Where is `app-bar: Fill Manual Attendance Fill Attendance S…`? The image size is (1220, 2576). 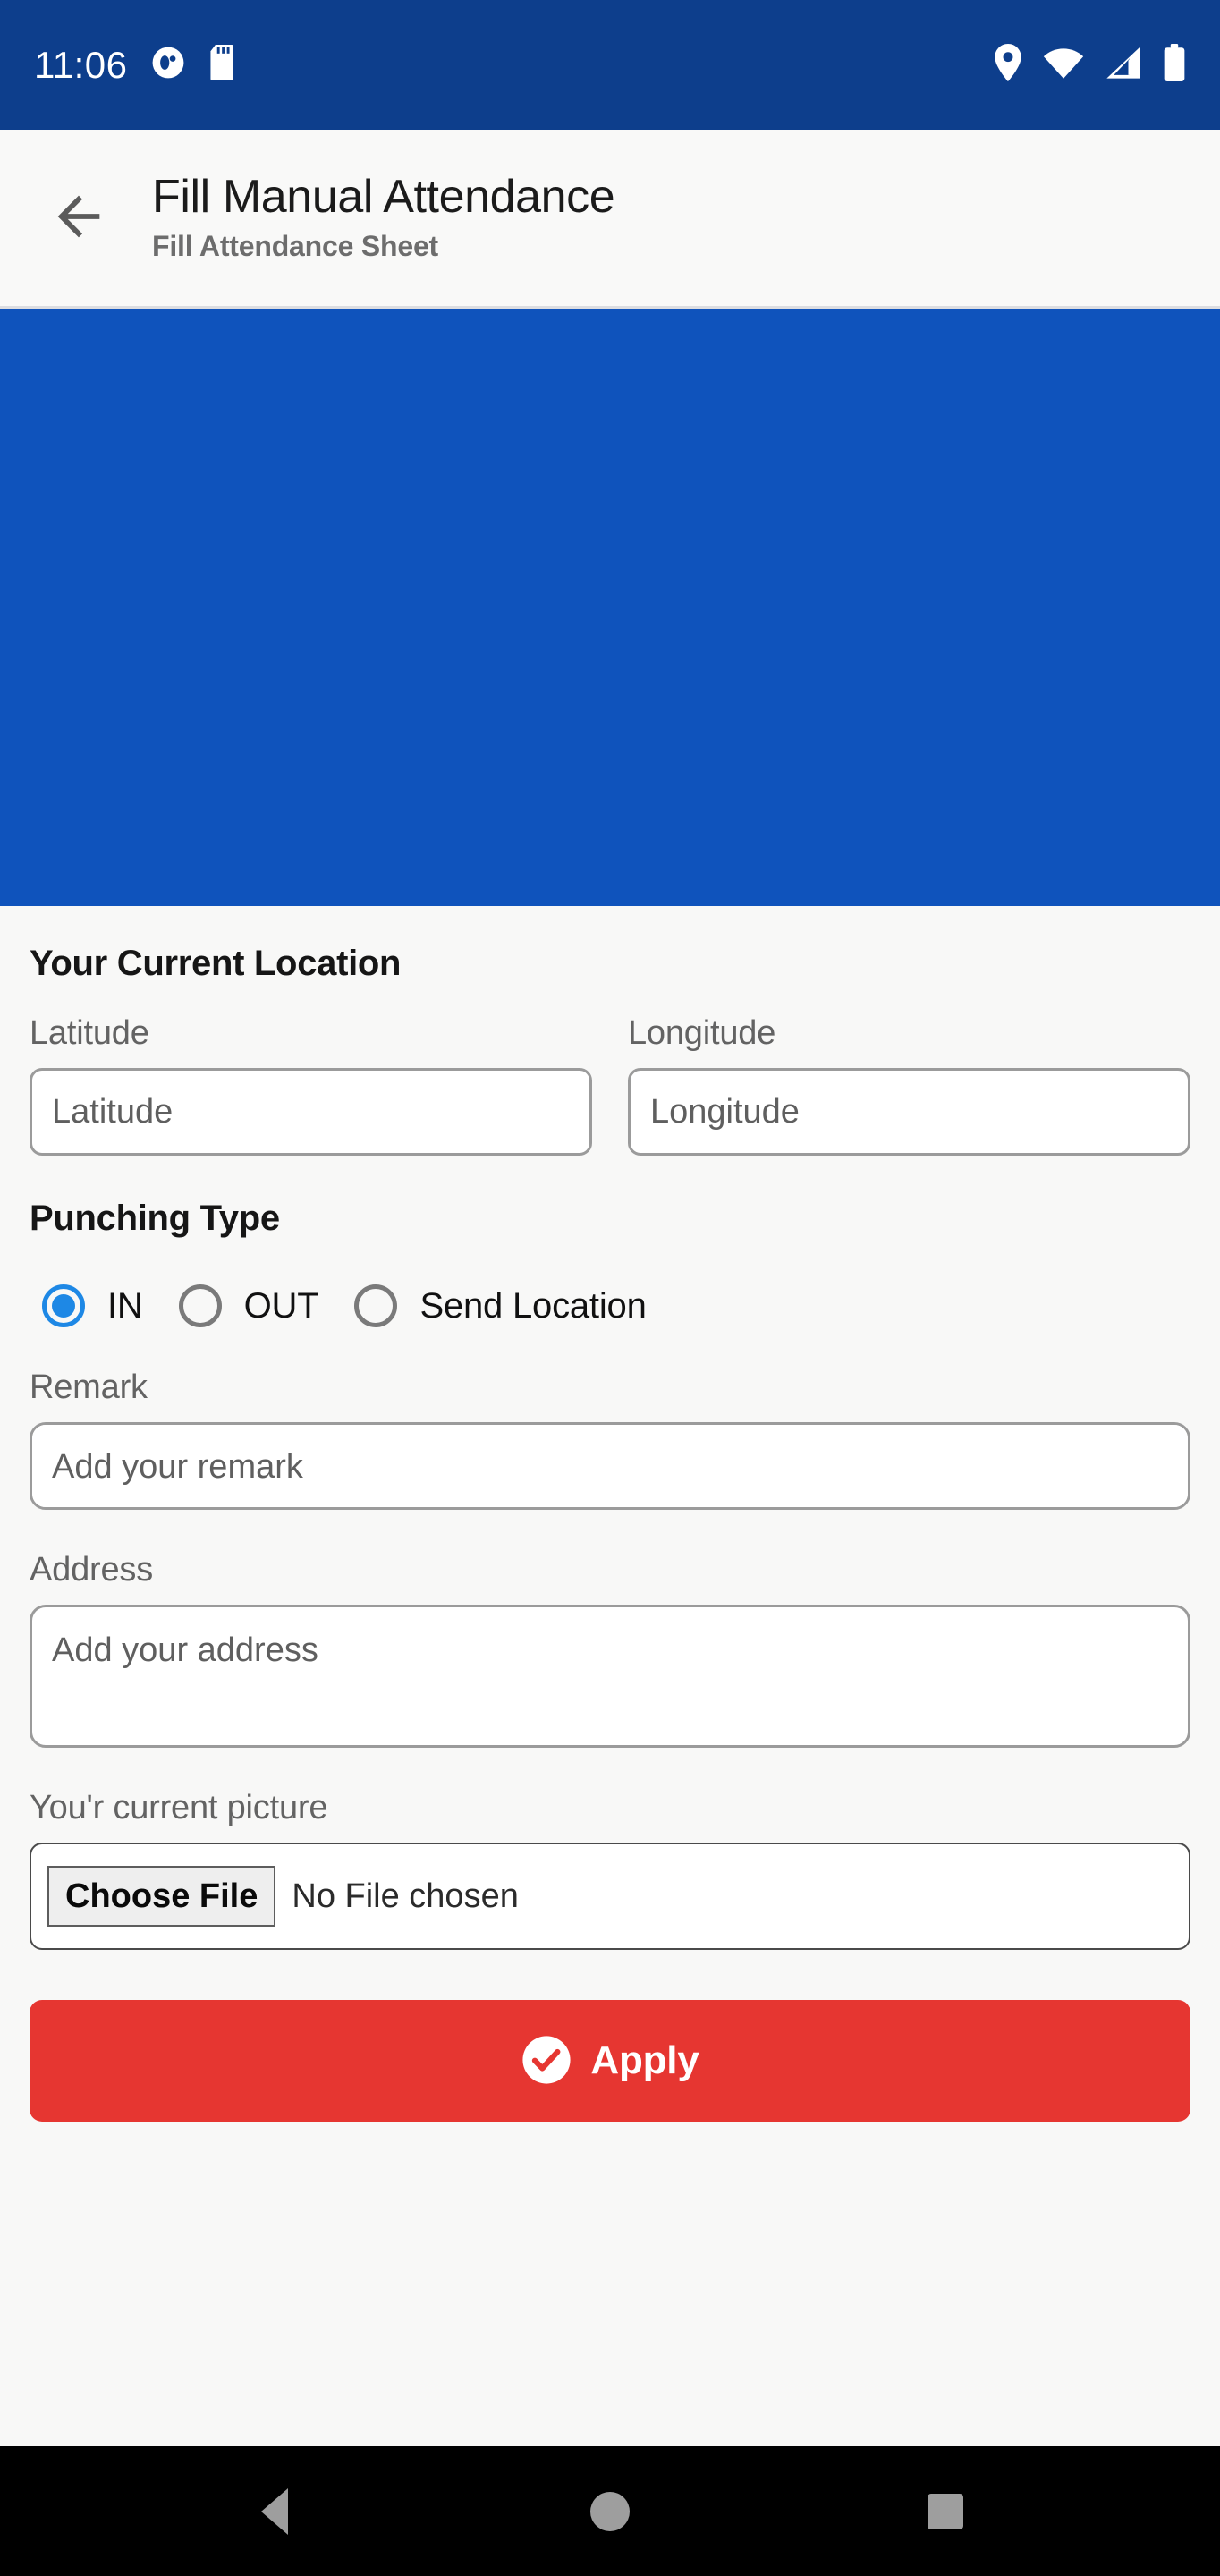
app-bar: Fill Manual Attendance Fill Attendance S… is located at coordinates (610, 219).